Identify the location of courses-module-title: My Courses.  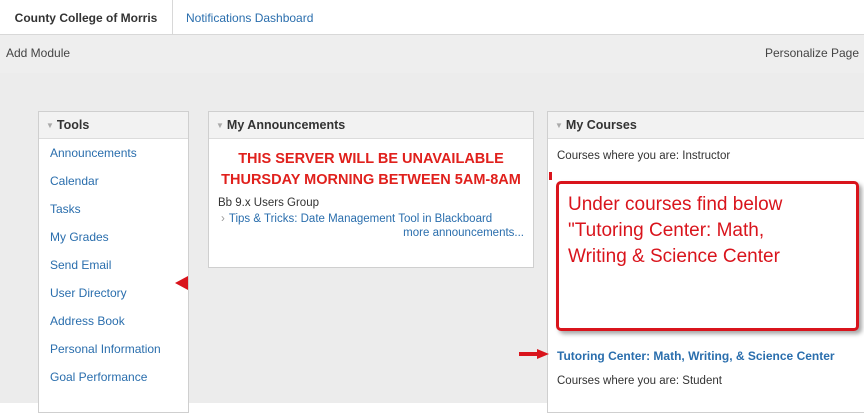
(601, 125).